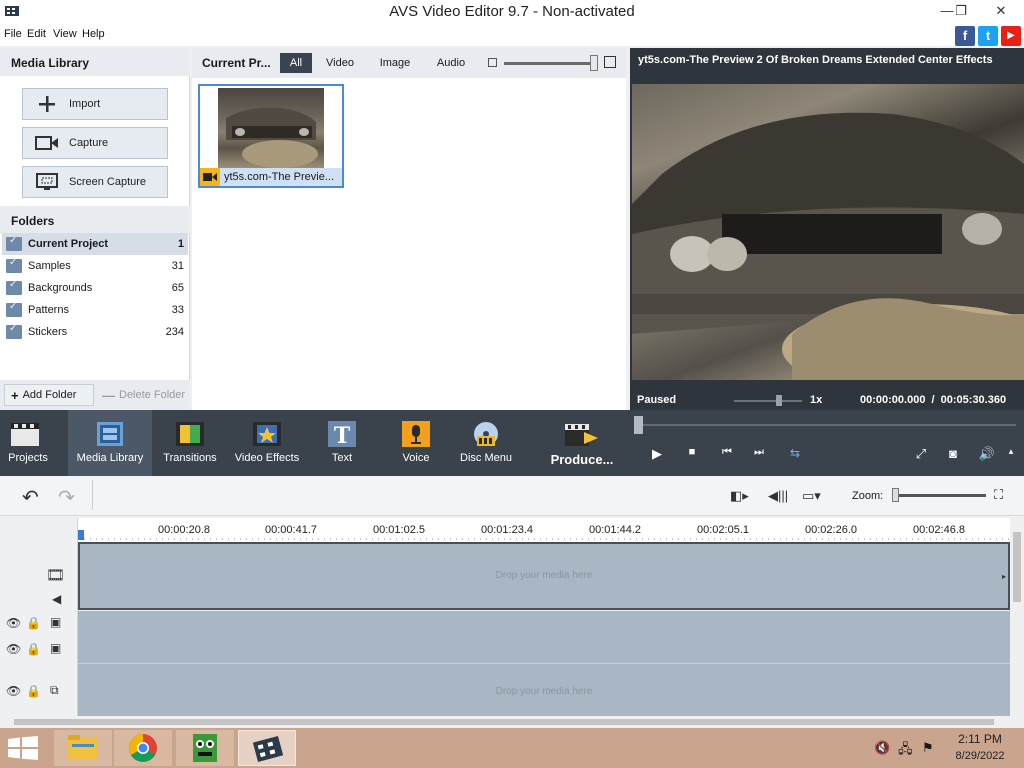 The image size is (1024, 768). I want to click on text-icon: T, so click(342, 434).